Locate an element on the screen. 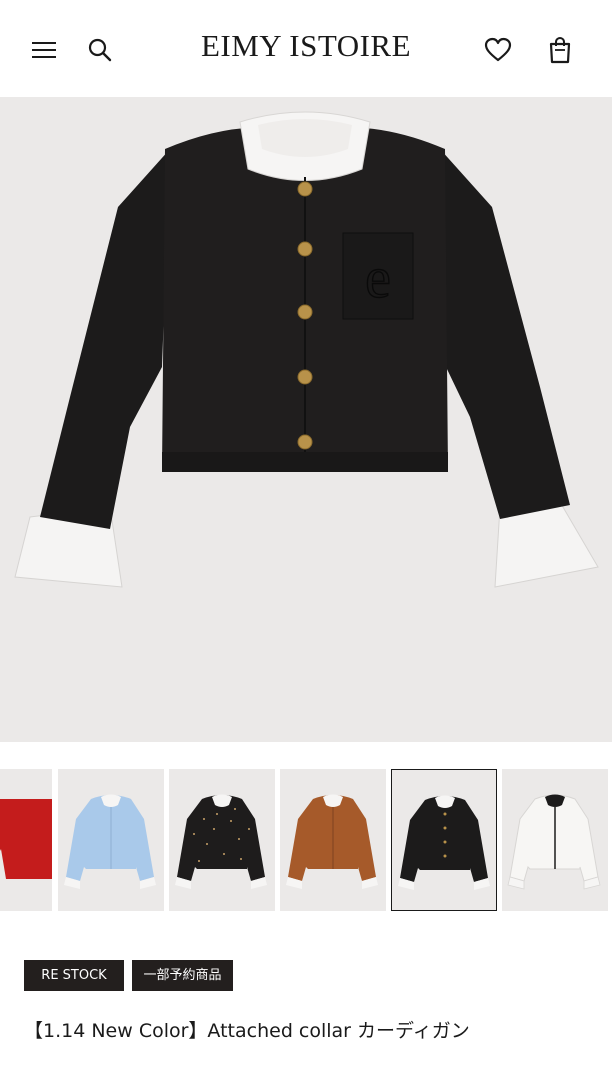 This screenshot has height=1080, width=612. brand-logo: EIMY ISTOIRE is located at coordinates (306, 46).